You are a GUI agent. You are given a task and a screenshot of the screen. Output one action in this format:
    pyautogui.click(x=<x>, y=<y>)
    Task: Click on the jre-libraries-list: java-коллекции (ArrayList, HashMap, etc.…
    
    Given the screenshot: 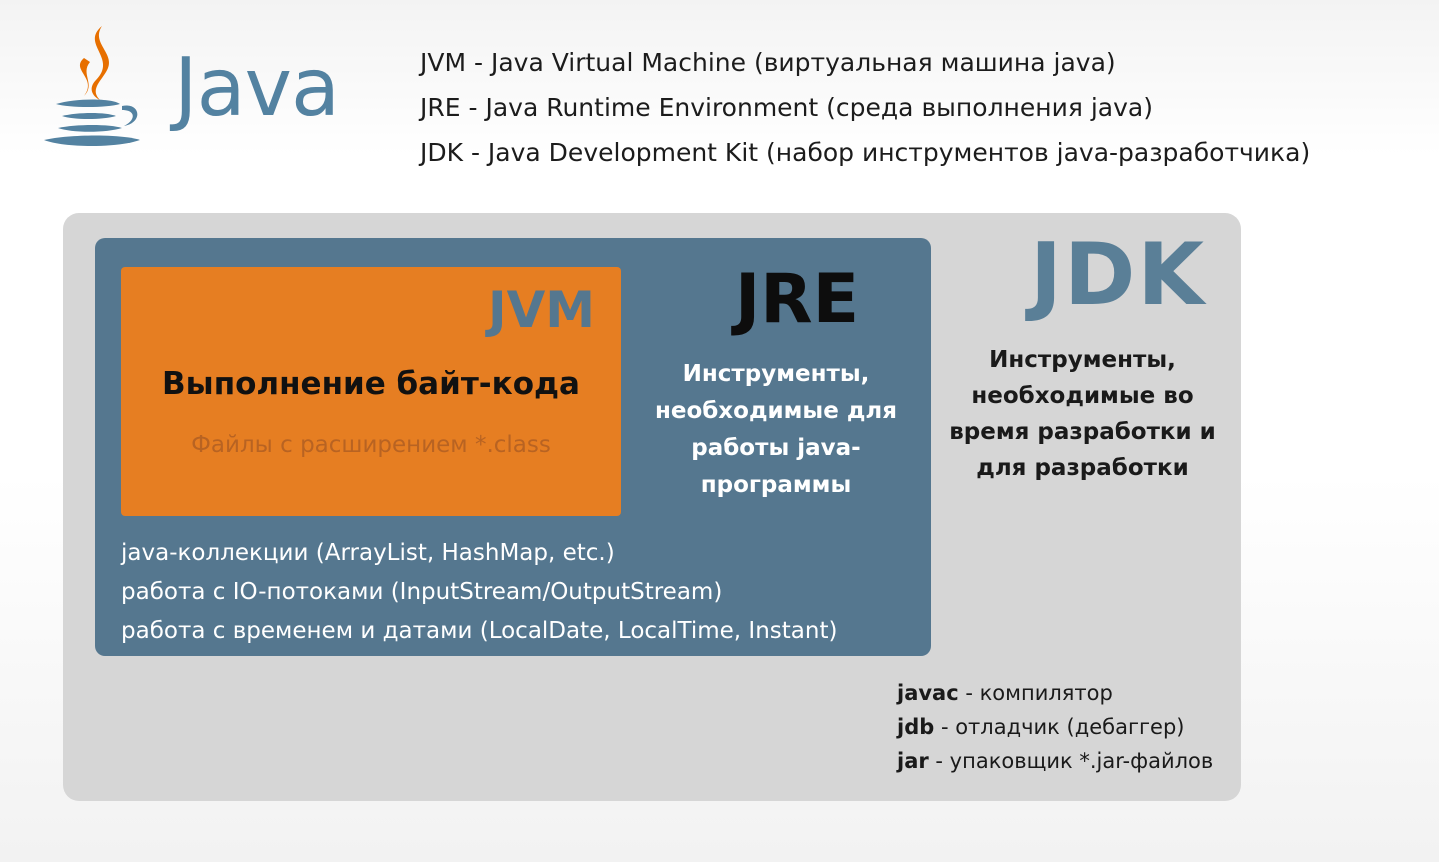 What is the action you would take?
    pyautogui.click(x=479, y=592)
    